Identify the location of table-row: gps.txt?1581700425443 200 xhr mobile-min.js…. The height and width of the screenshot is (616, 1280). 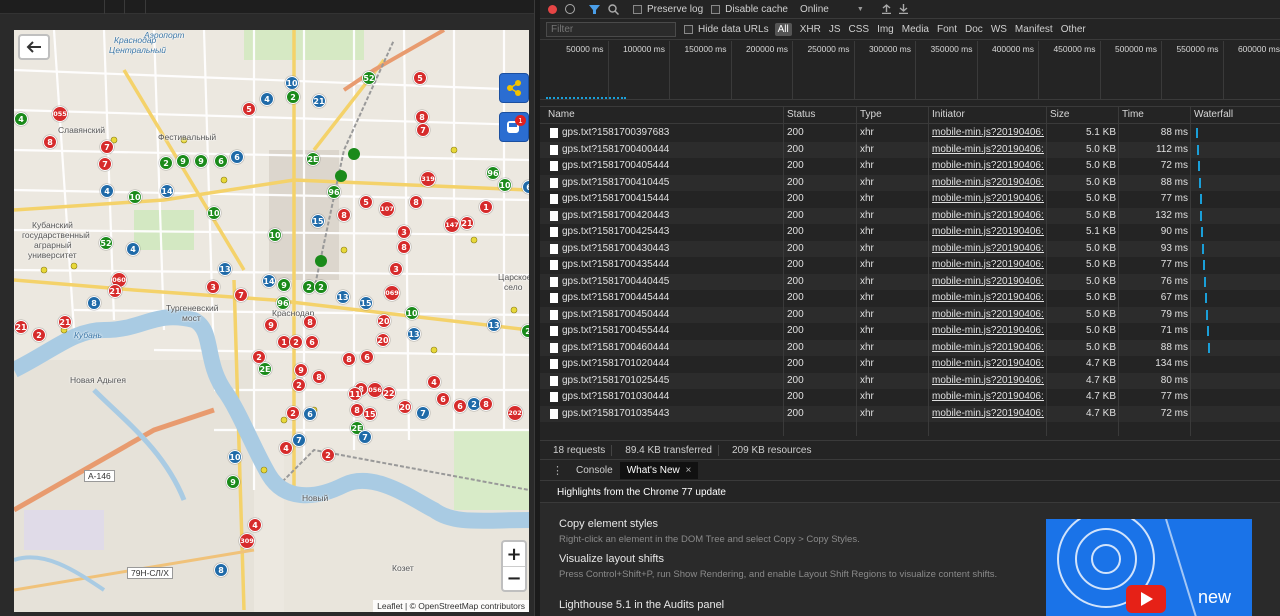
(910, 232).